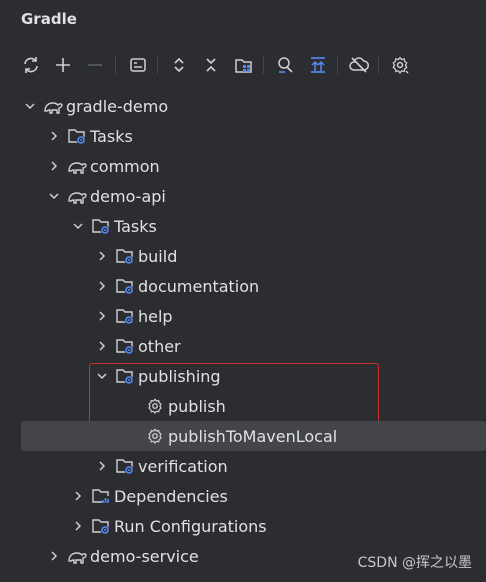  I want to click on group-modules-icon, so click(244, 65).